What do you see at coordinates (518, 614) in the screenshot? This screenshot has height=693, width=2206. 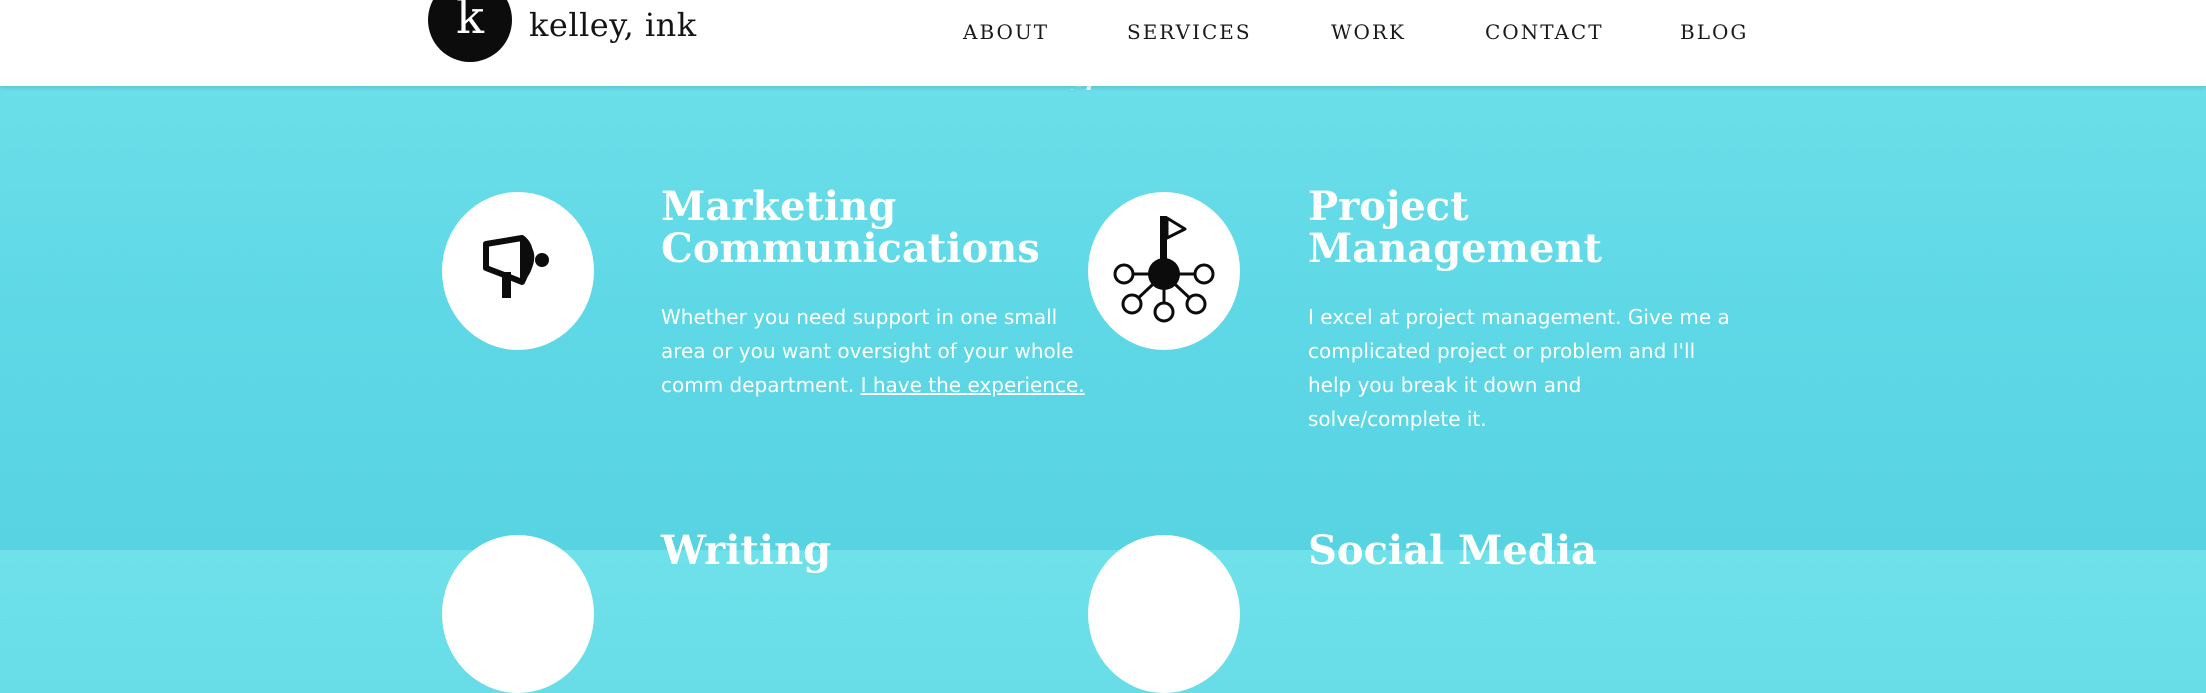 I see `writing-icon-circle` at bounding box center [518, 614].